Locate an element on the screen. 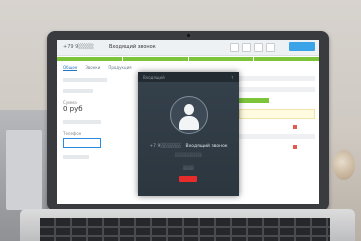 This screenshot has height=241, width=361. caller-subtext: ░░░░░░░░░░ is located at coordinates (188, 155).